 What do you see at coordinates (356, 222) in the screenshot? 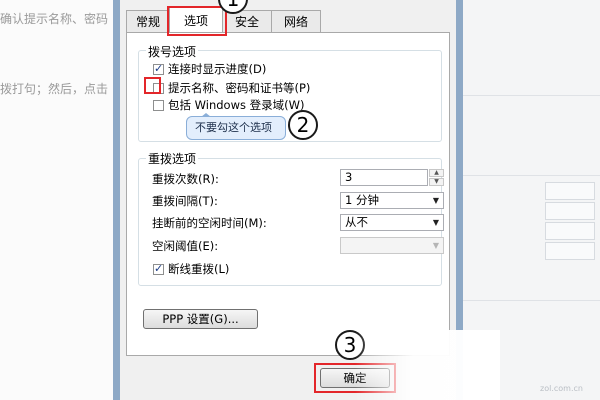
I see `idle-time-value: 从不` at bounding box center [356, 222].